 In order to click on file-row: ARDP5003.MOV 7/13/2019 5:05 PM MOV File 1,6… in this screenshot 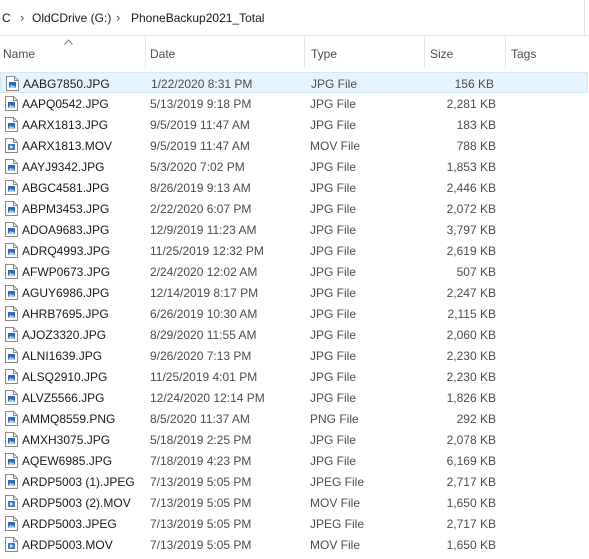, I will do `click(294, 544)`.